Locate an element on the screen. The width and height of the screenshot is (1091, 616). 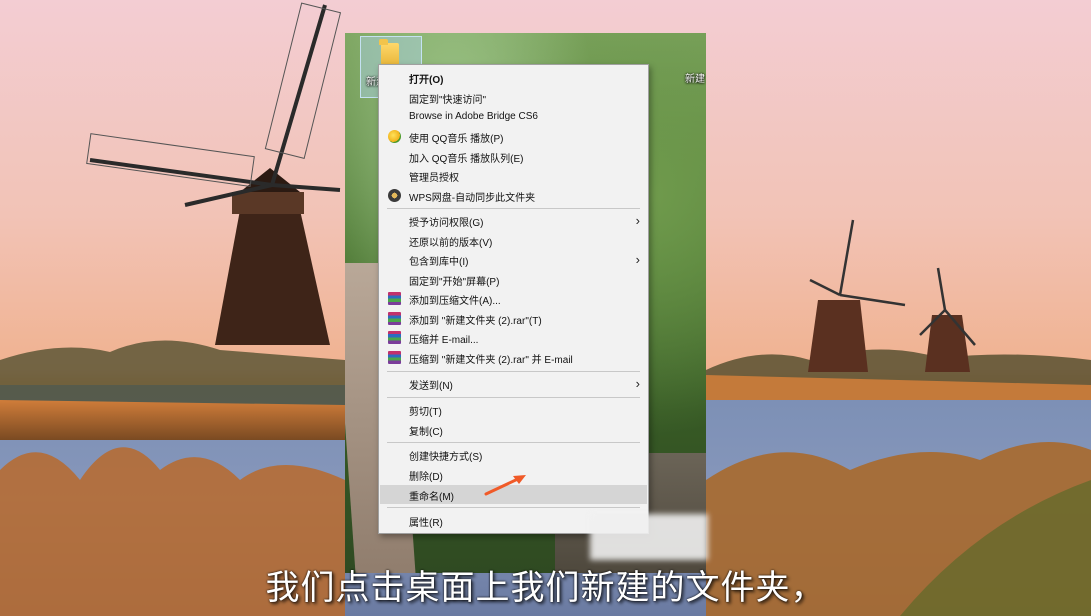
menu-item-label: 加入 QQ音乐 播放队列(E) is located at coordinates (466, 159).